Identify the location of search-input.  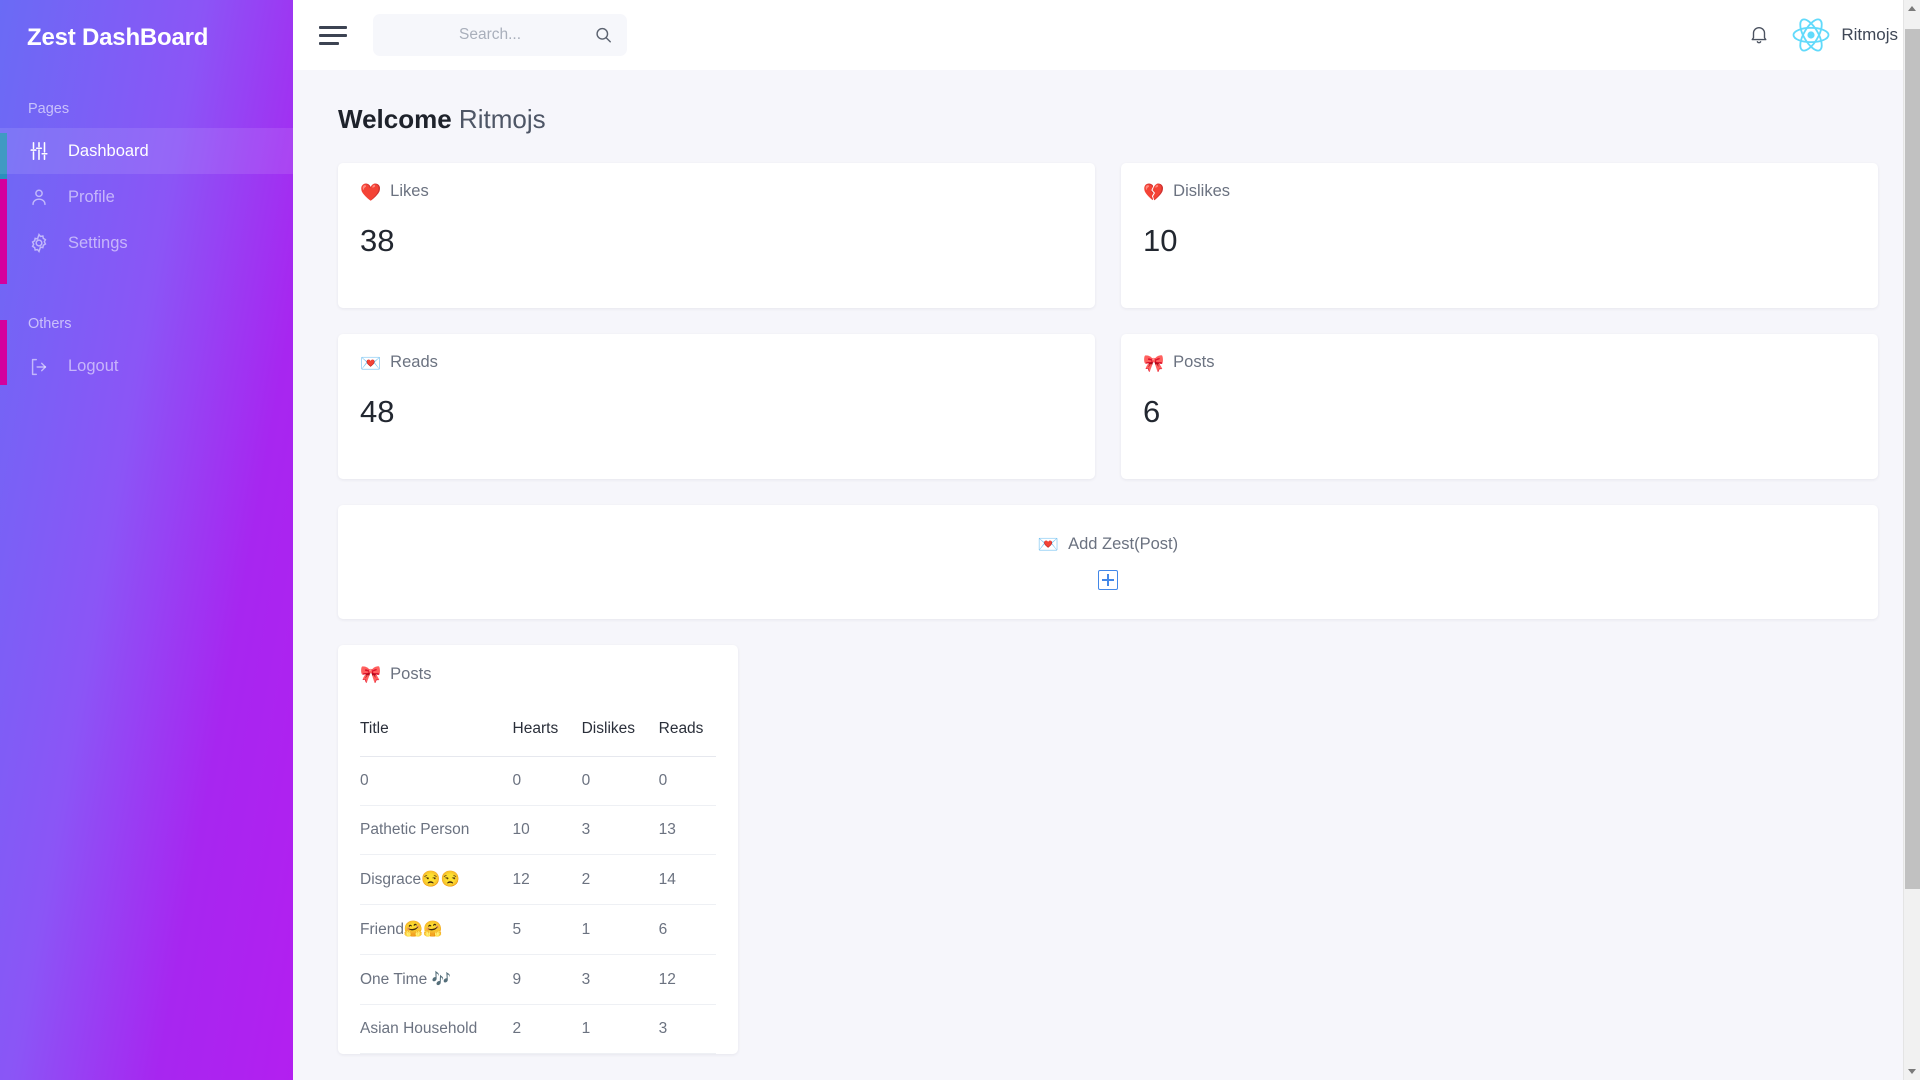
(500, 35).